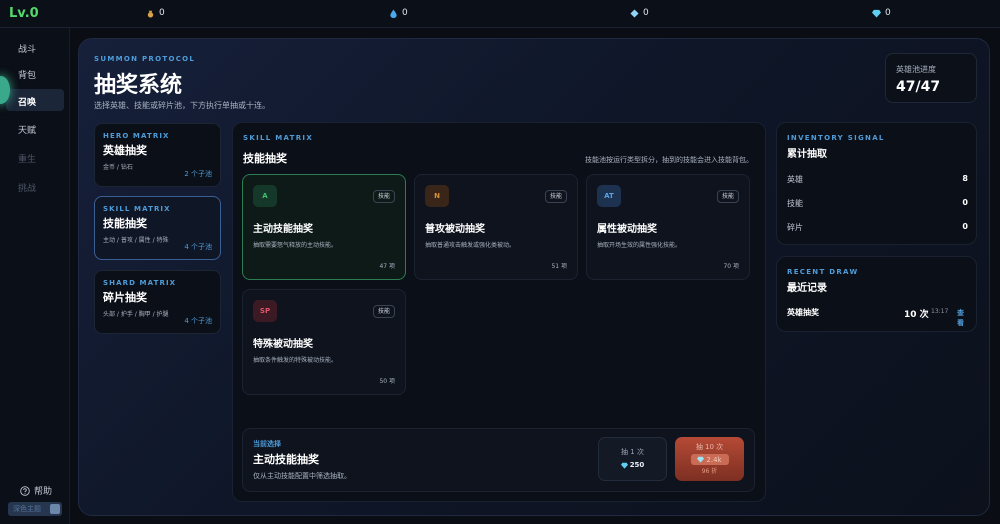  I want to click on skill-pool-card-special: SP 技能 特殊被动抽奖 抽取条件触发的特殊被动技能。 50 项, so click(324, 342).